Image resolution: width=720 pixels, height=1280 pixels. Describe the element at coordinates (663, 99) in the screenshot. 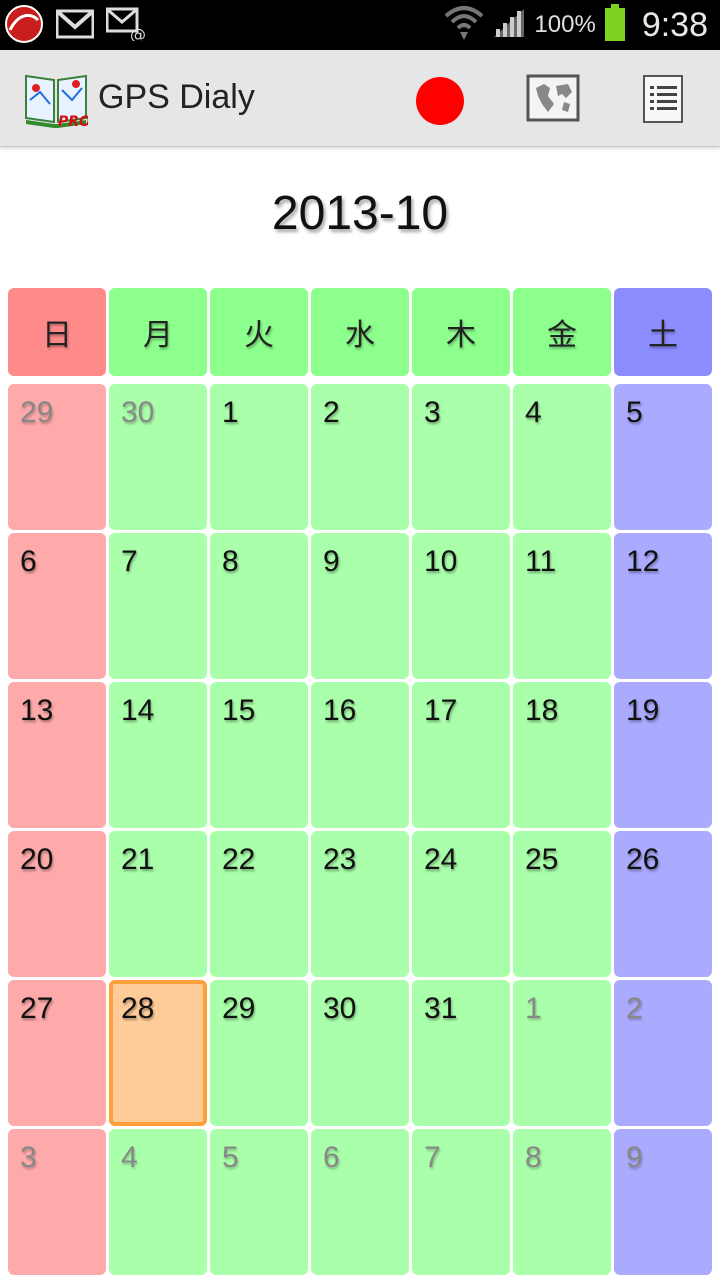

I see `list-icon` at that location.